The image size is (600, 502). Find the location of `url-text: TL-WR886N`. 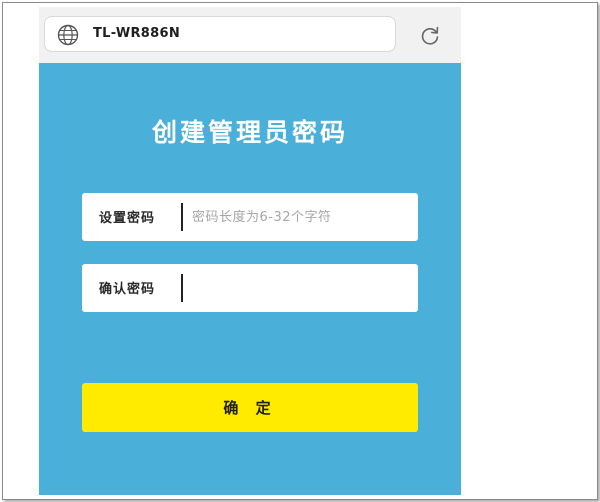

url-text: TL-WR886N is located at coordinates (137, 33).